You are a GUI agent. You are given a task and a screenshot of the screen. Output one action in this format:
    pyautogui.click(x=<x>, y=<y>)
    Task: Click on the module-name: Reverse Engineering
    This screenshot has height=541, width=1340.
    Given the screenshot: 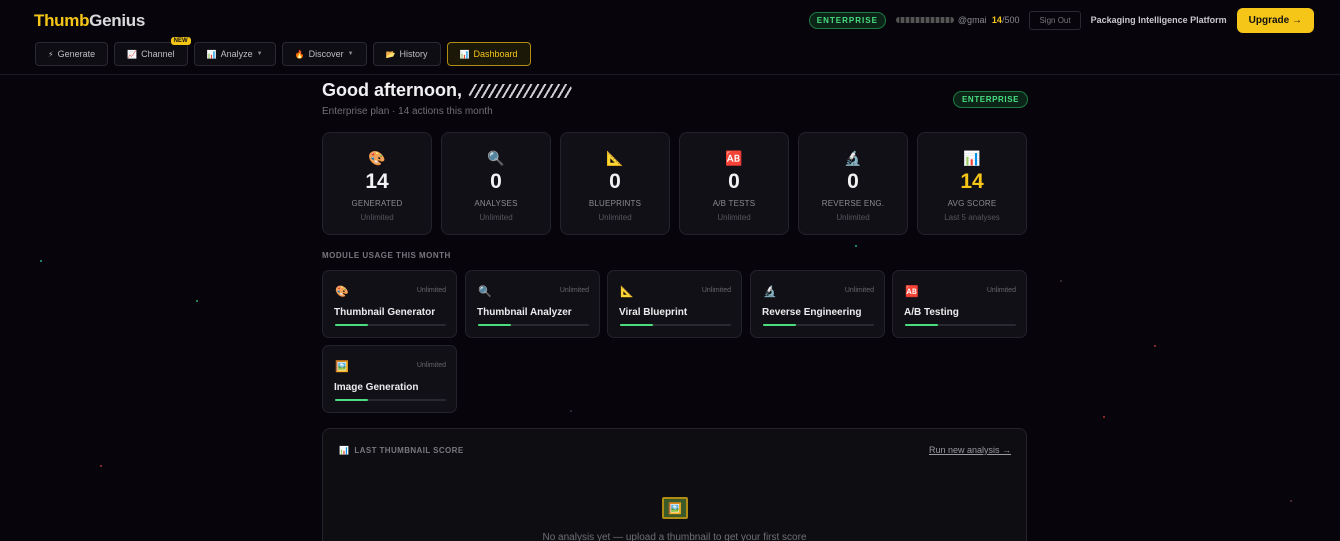 What is the action you would take?
    pyautogui.click(x=812, y=312)
    